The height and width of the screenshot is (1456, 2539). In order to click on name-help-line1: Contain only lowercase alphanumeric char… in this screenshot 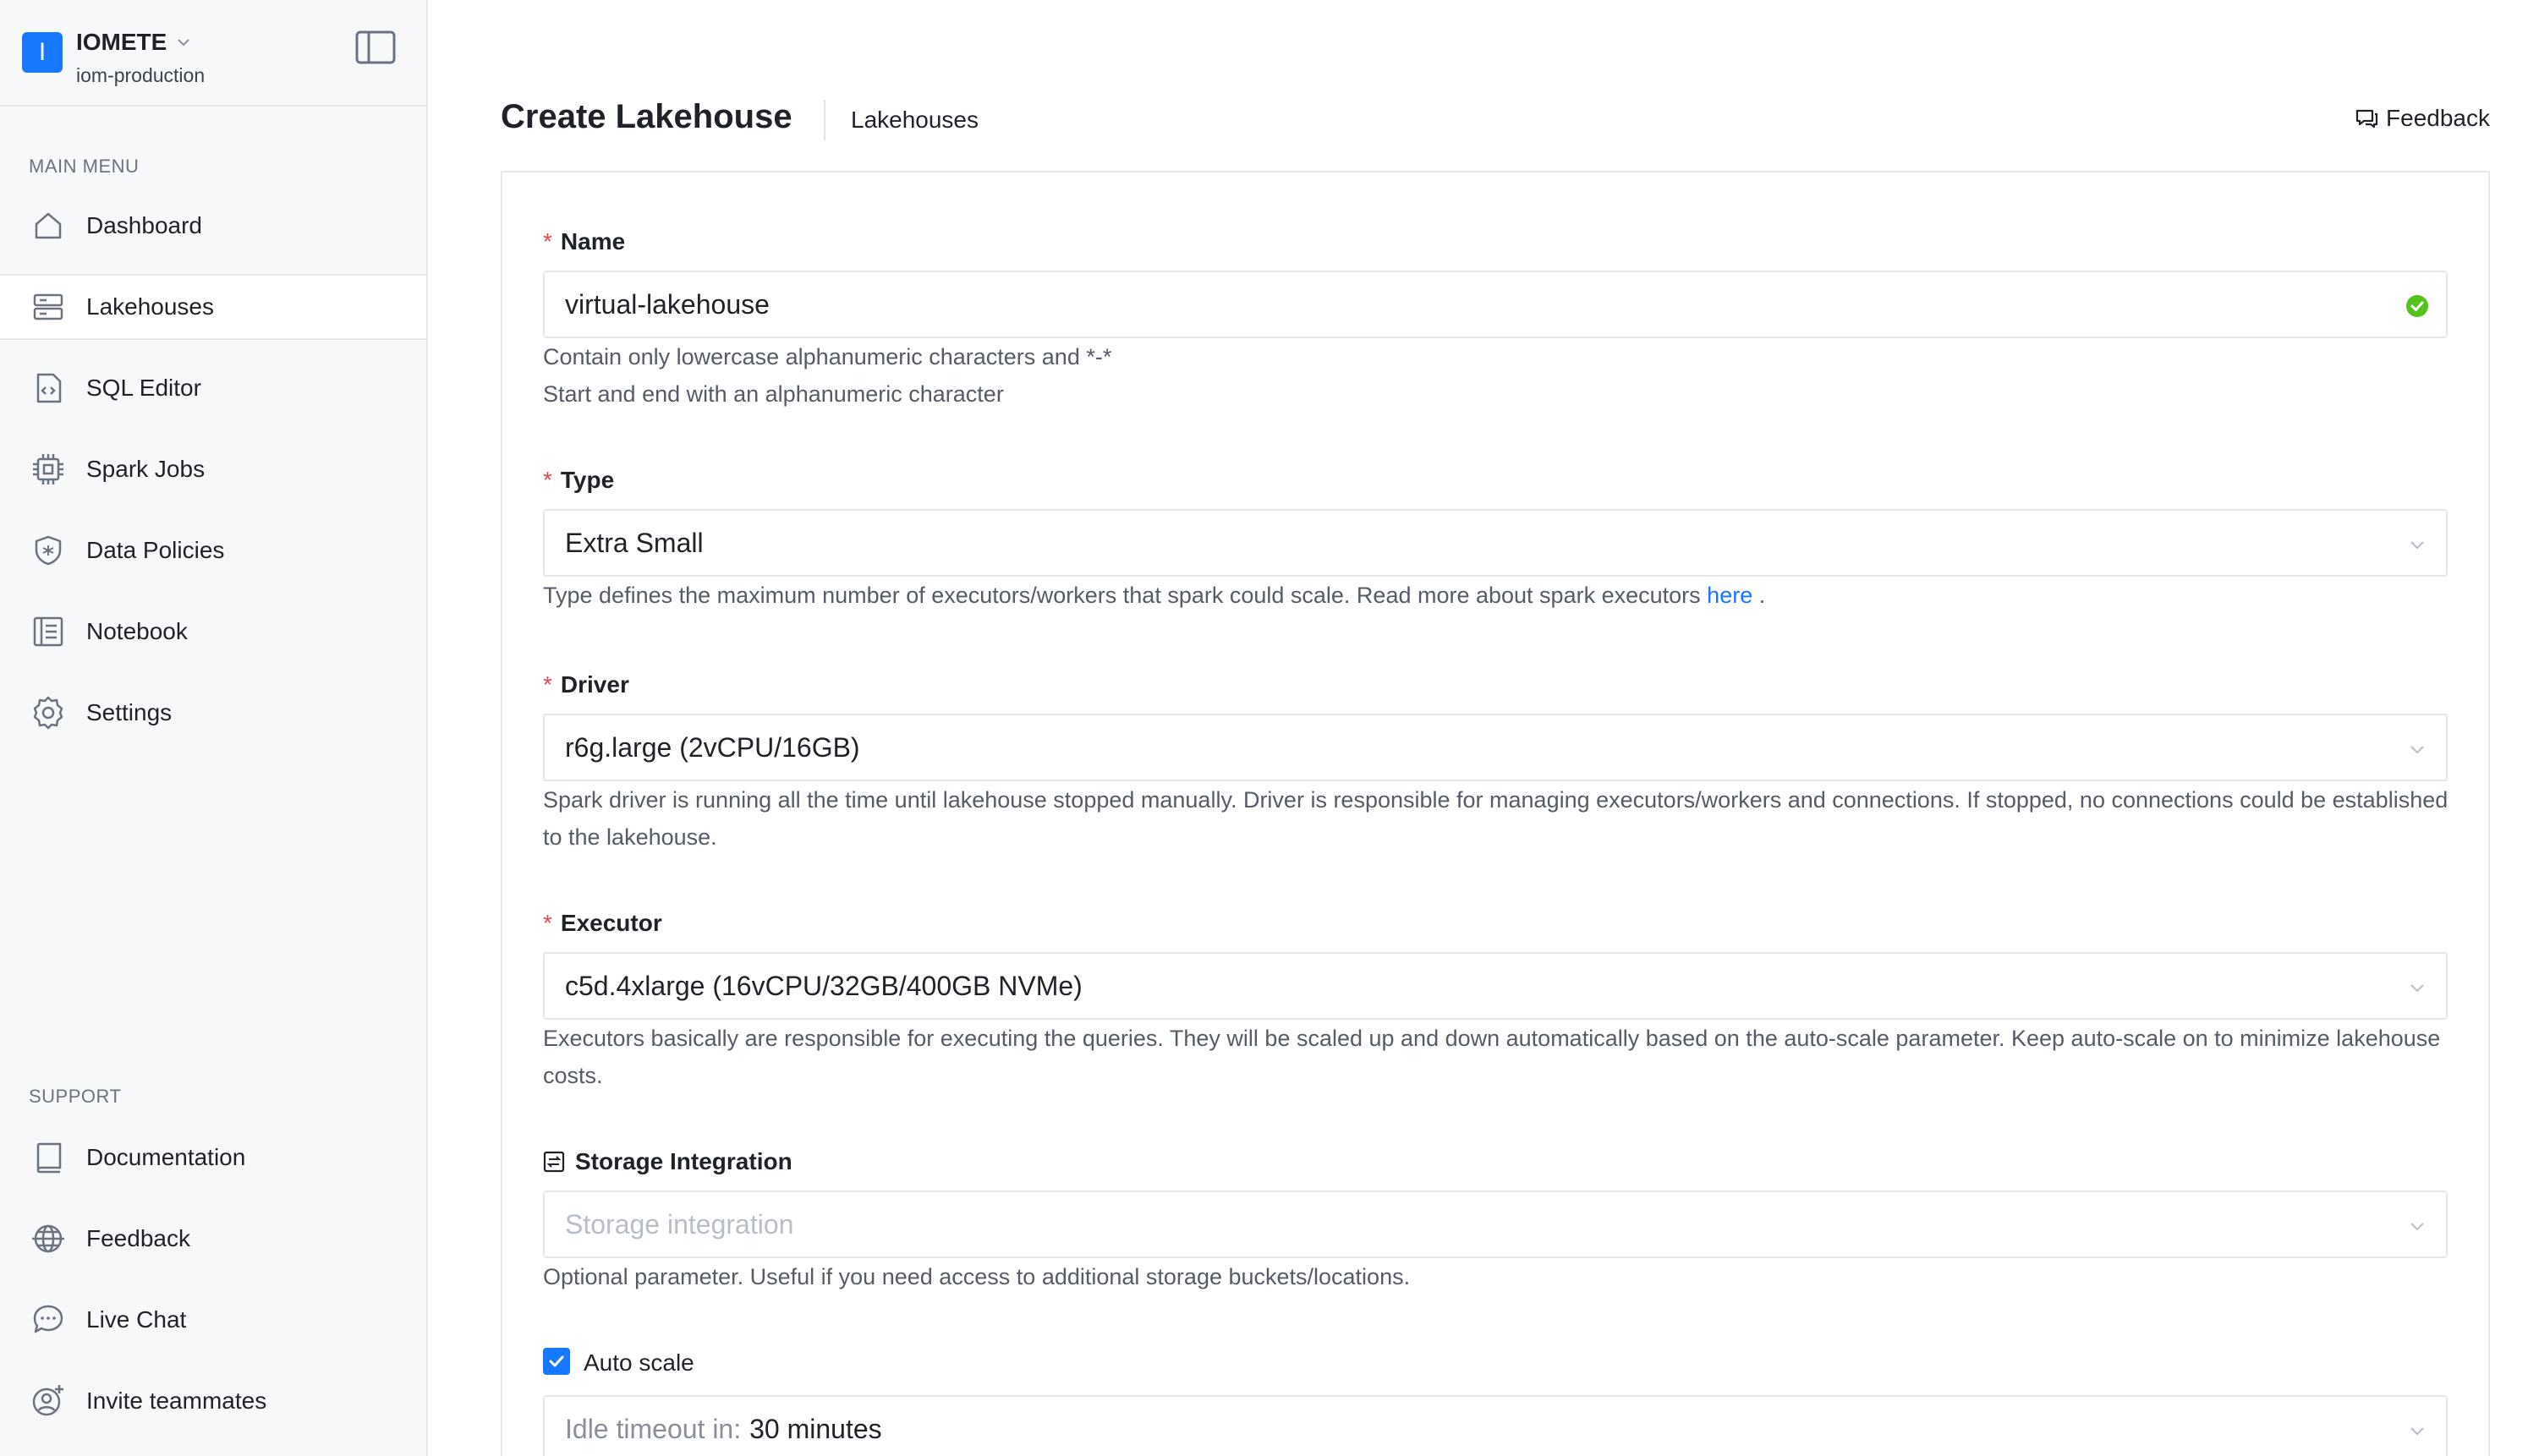, I will do `click(827, 356)`.